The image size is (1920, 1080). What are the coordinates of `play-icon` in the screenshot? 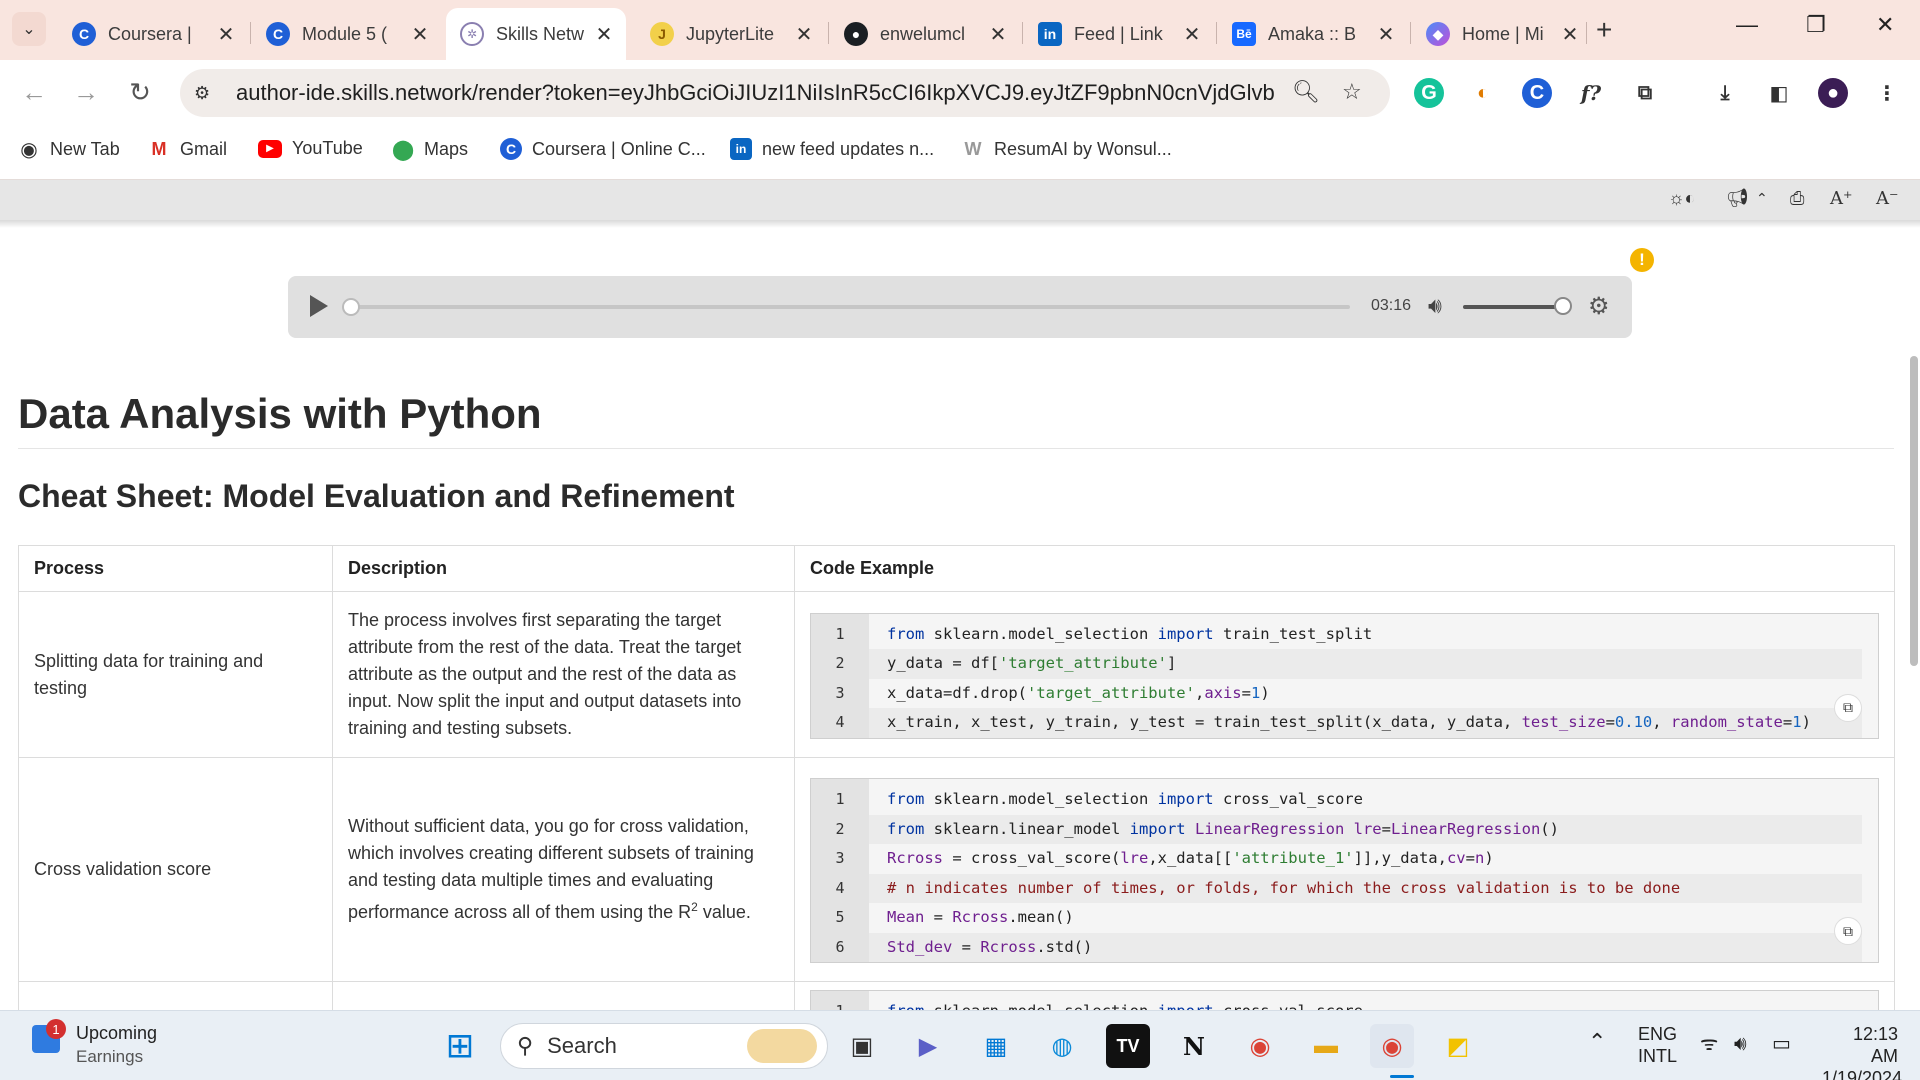 It's located at (319, 306).